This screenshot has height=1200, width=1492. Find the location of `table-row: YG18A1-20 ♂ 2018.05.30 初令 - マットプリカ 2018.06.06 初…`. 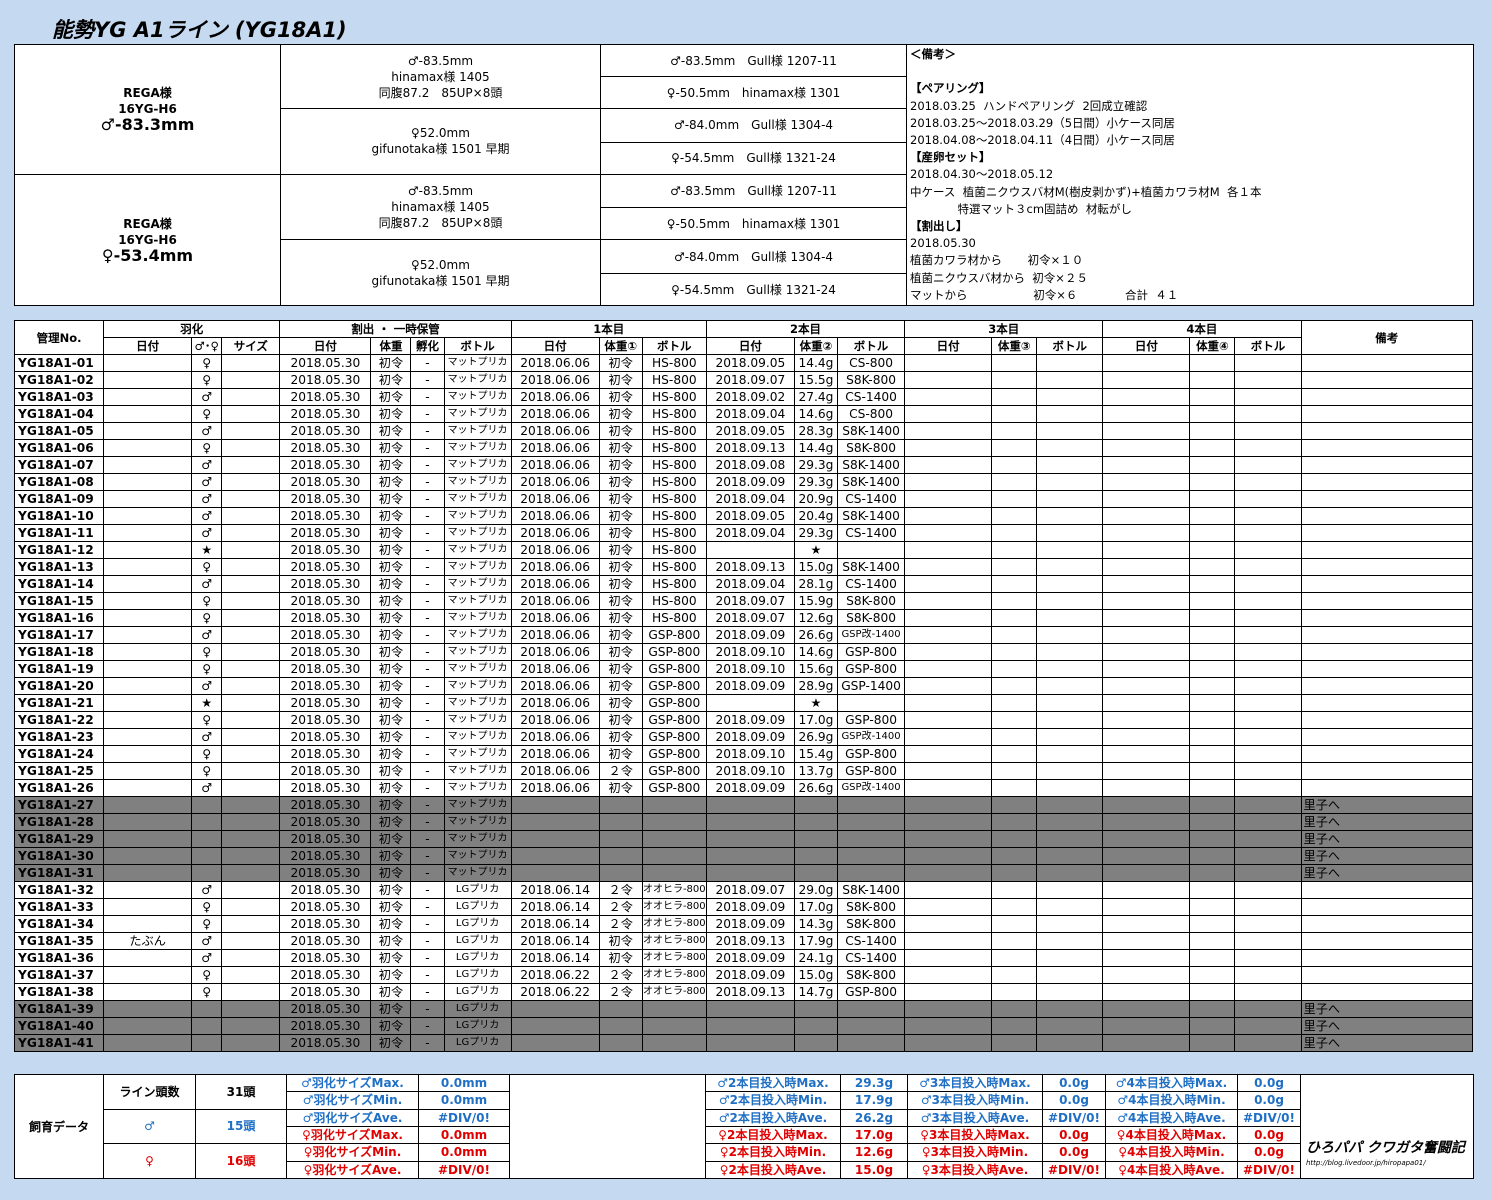

table-row: YG18A1-20 ♂ 2018.05.30 初令 - マットプリカ 2018.06.06 初… is located at coordinates (743, 686).